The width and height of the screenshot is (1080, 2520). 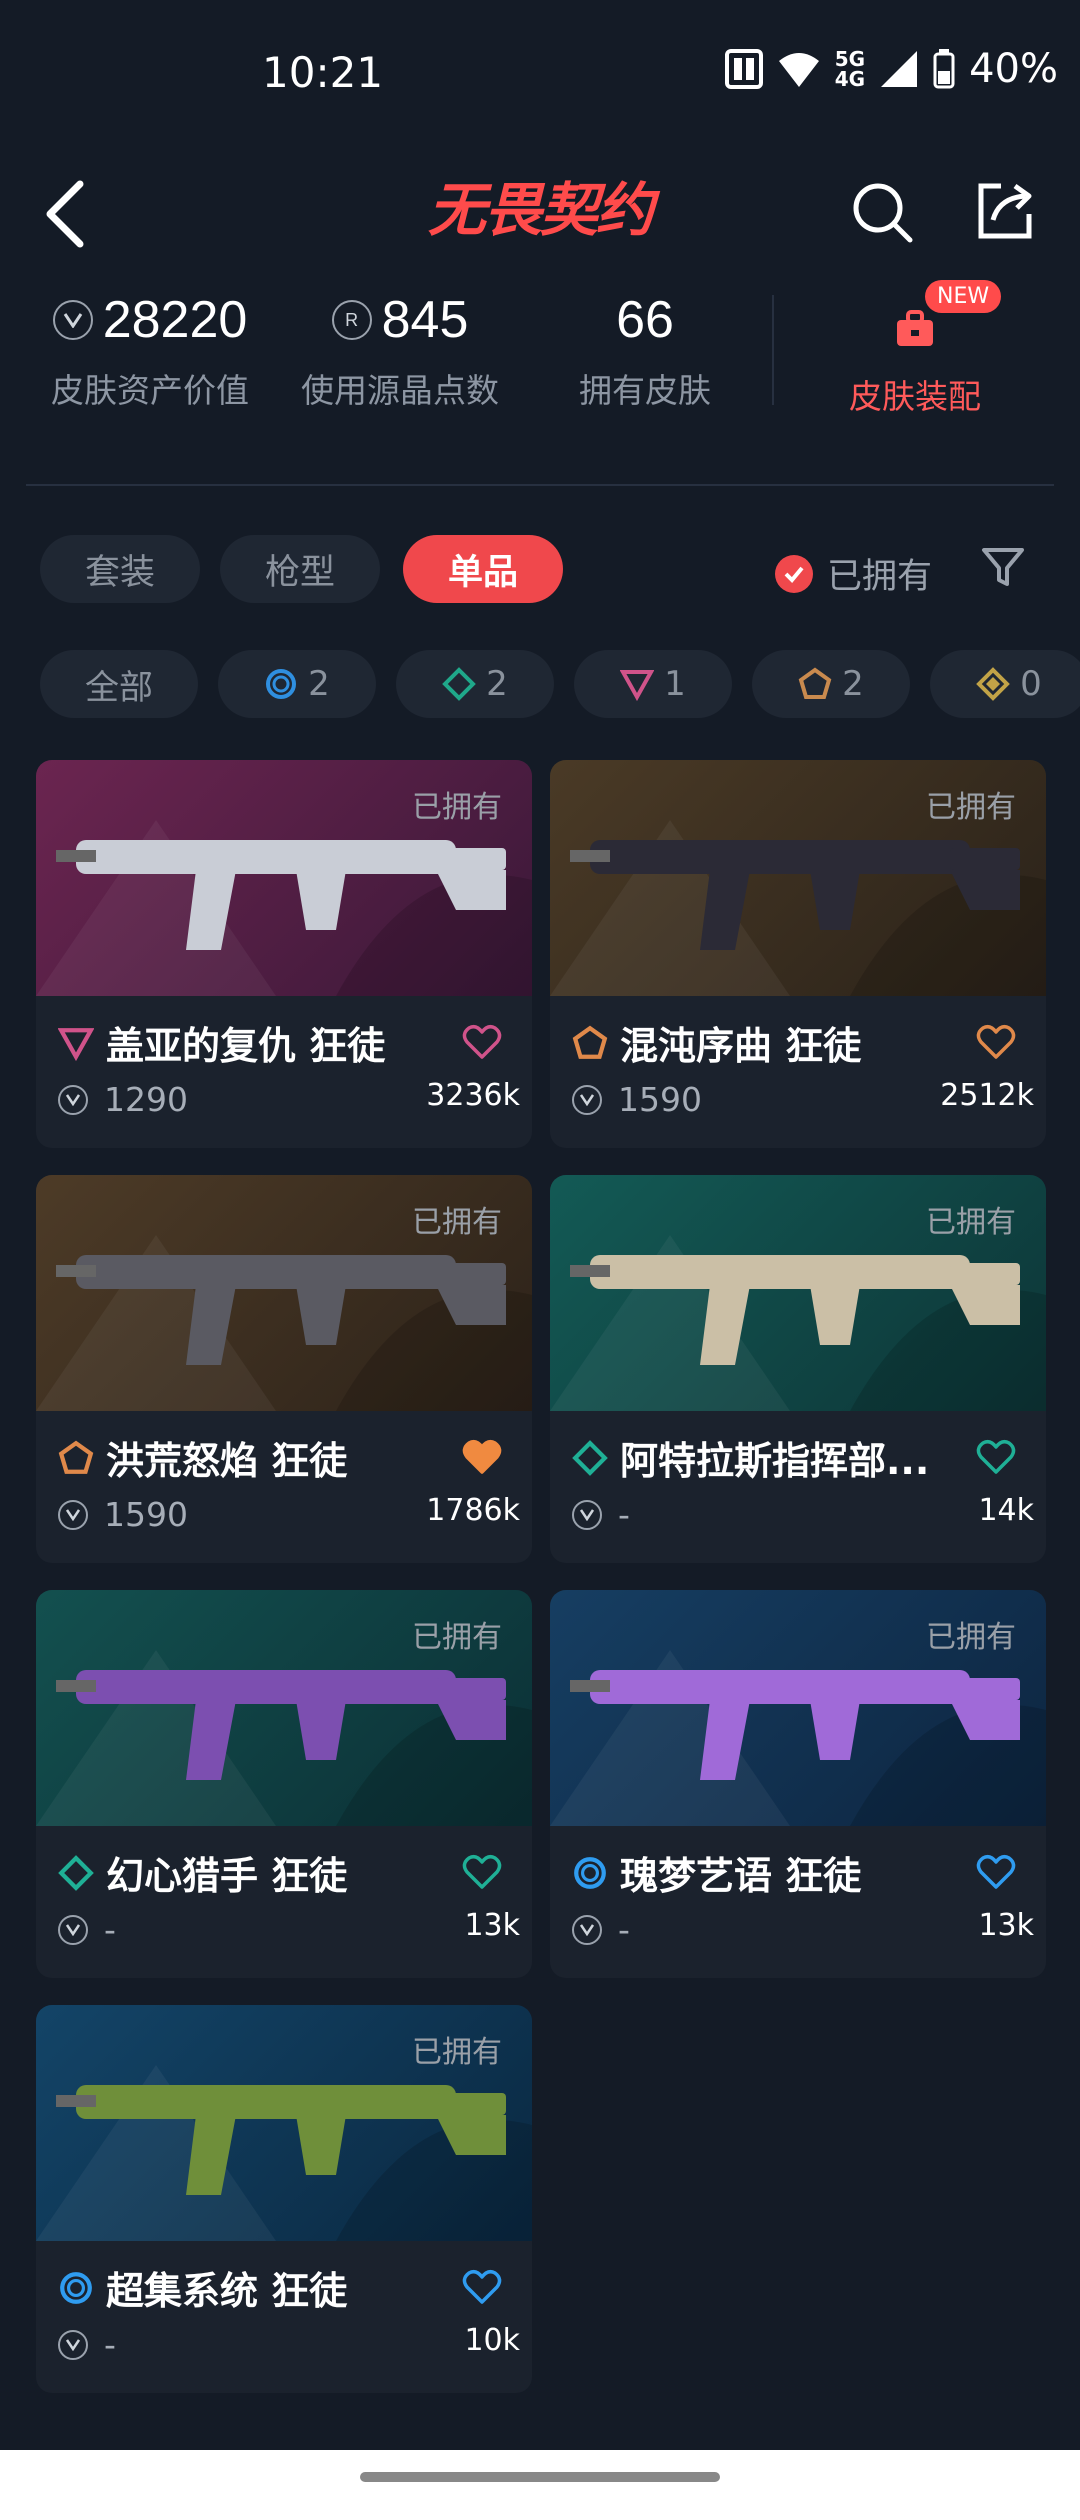 What do you see at coordinates (227, 2291) in the screenshot?
I see `skin-name: 超集系统 狂徒` at bounding box center [227, 2291].